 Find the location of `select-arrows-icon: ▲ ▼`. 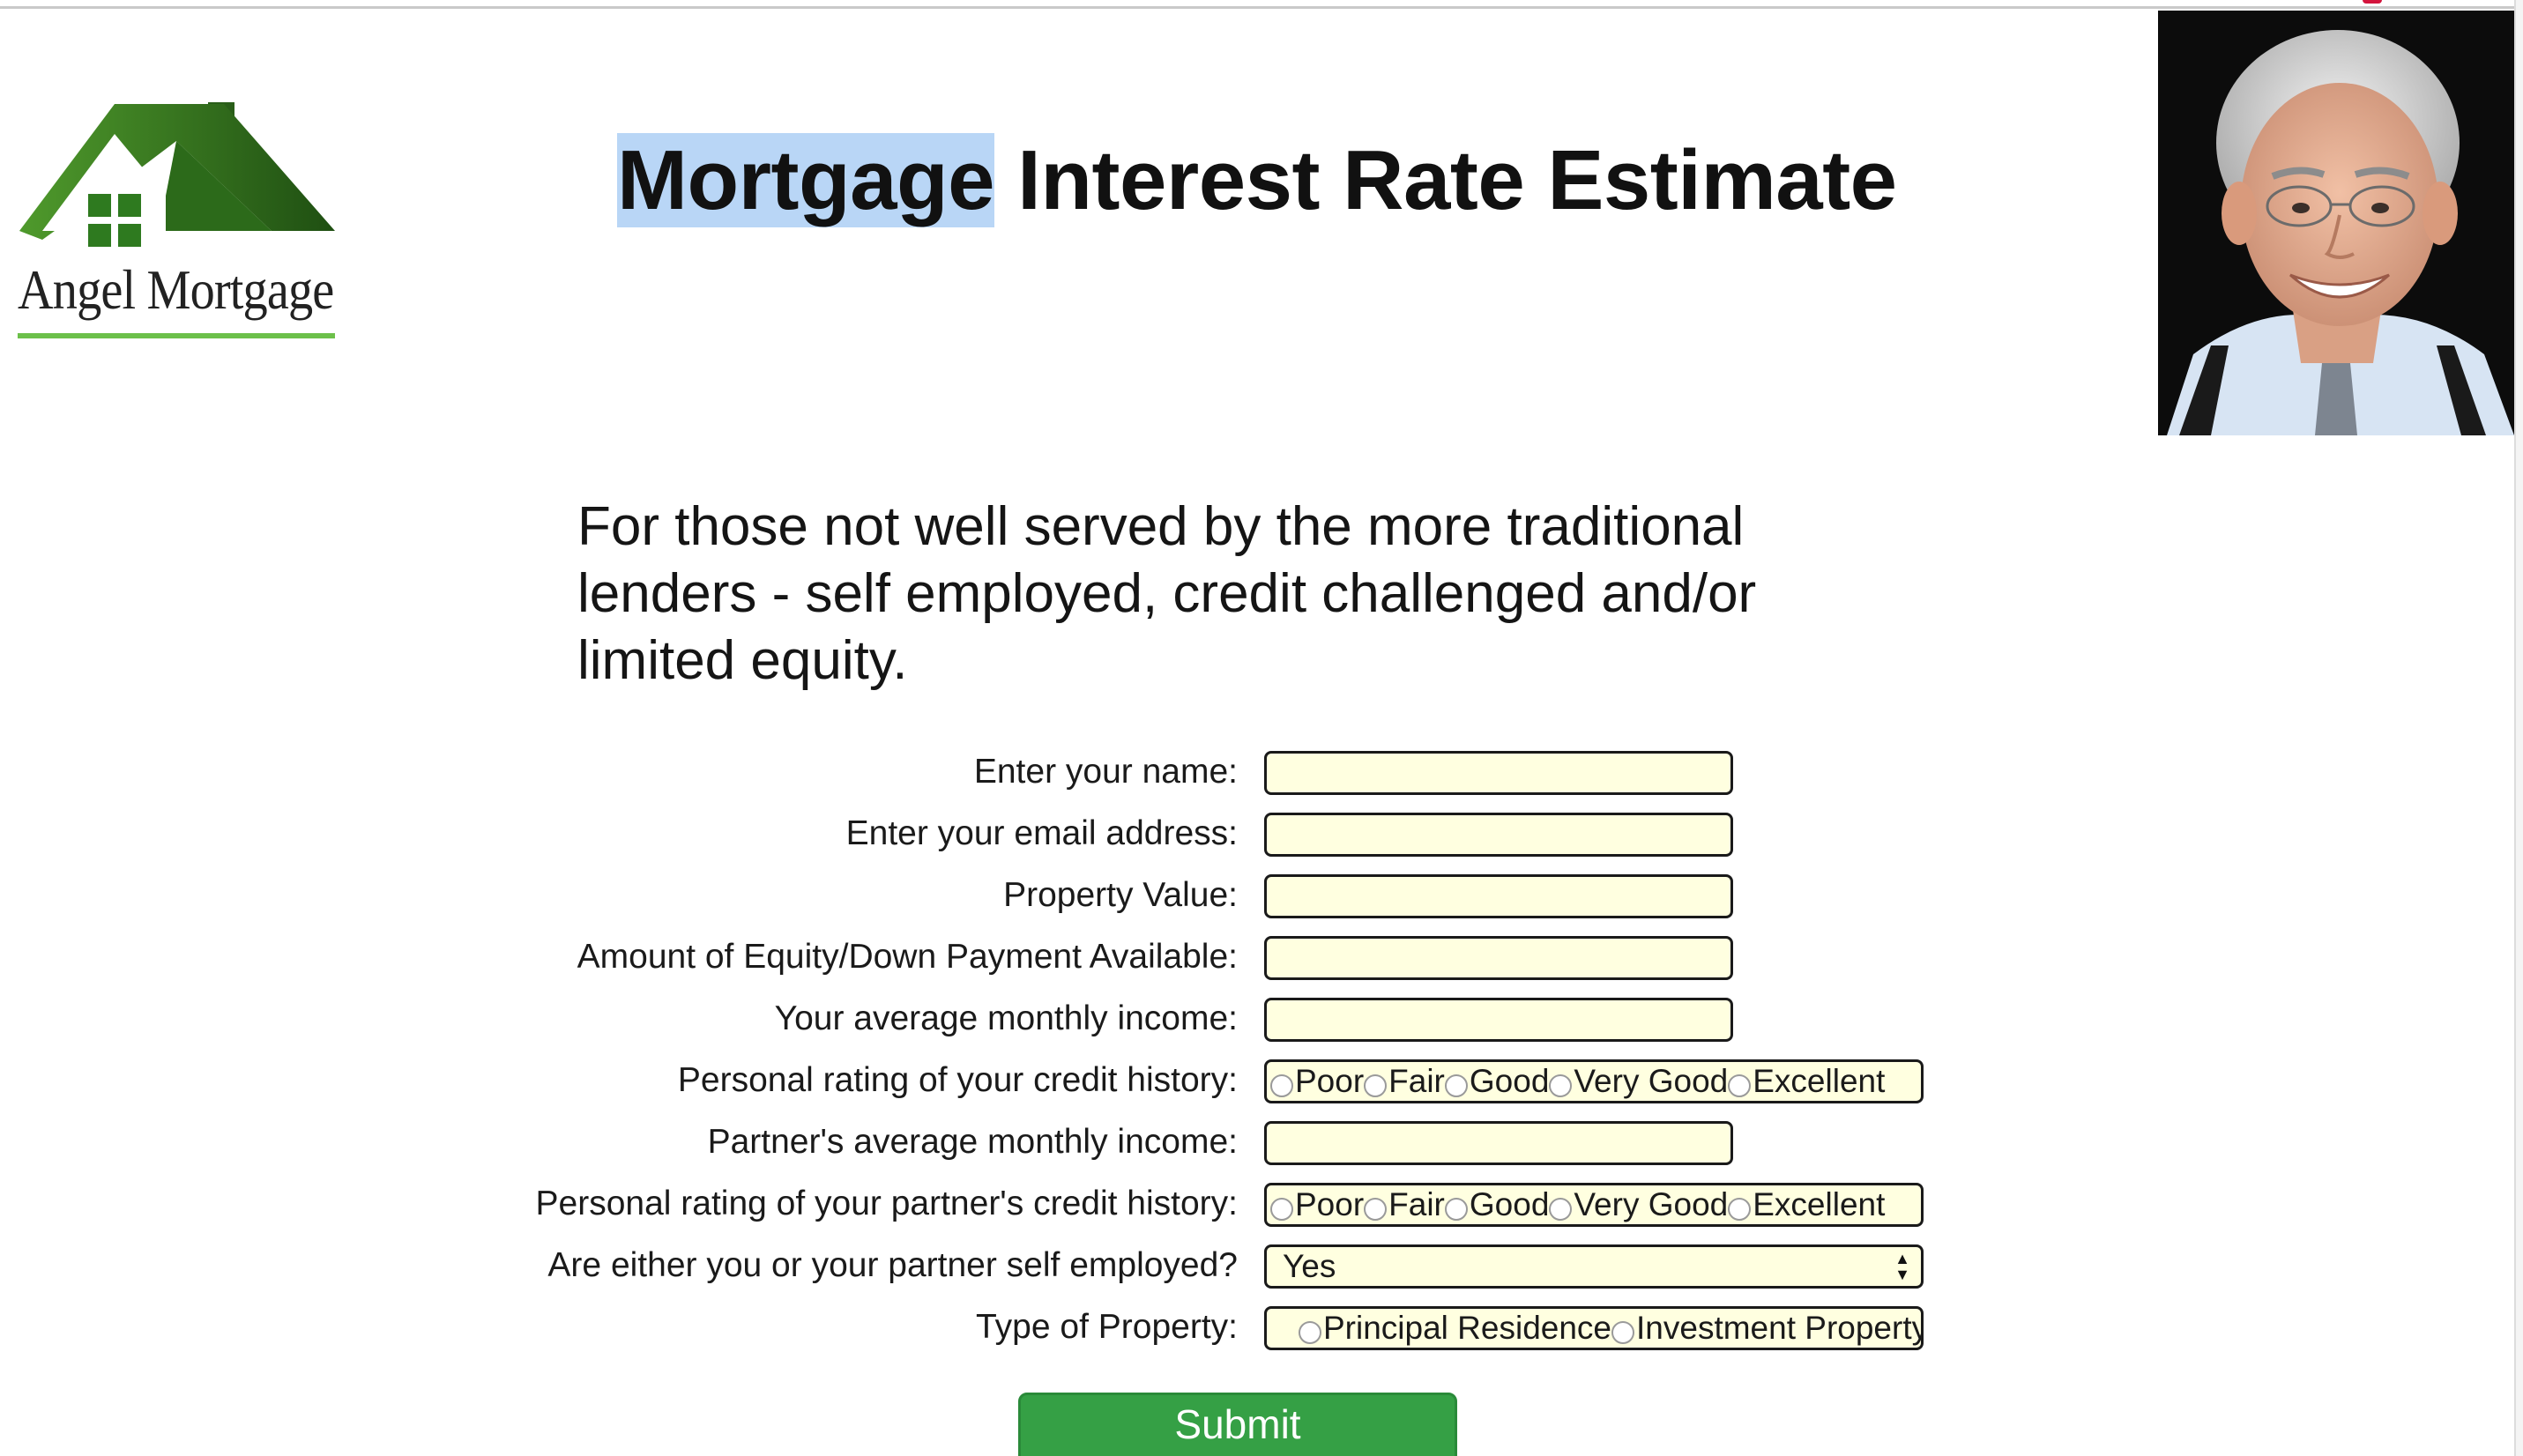

select-arrows-icon: ▲ ▼ is located at coordinates (1902, 1266).